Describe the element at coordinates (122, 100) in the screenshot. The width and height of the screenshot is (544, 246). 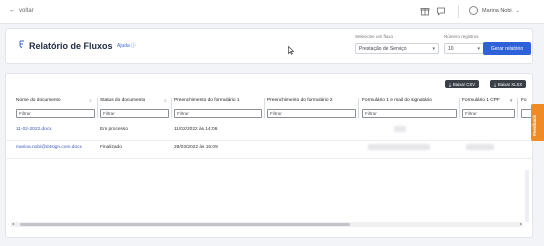
I see `column-header: Status do documento` at that location.